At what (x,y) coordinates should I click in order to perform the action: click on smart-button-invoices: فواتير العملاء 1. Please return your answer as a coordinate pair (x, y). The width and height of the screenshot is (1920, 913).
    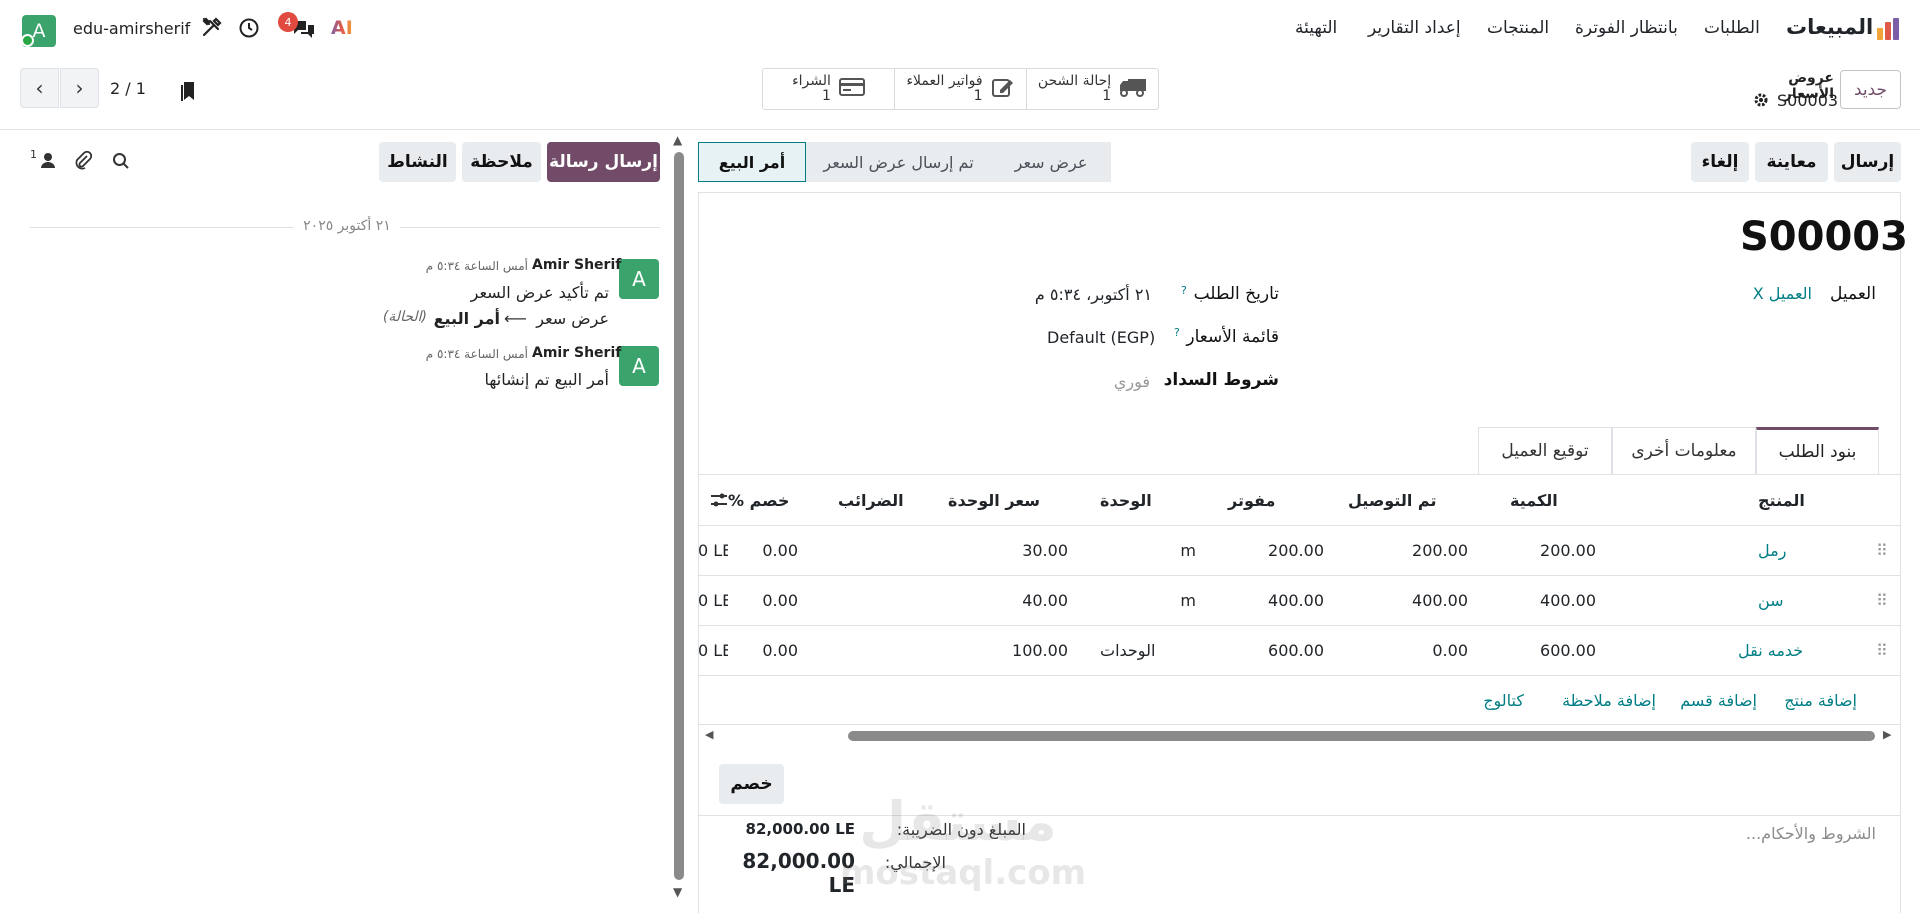
    Looking at the image, I should click on (960, 89).